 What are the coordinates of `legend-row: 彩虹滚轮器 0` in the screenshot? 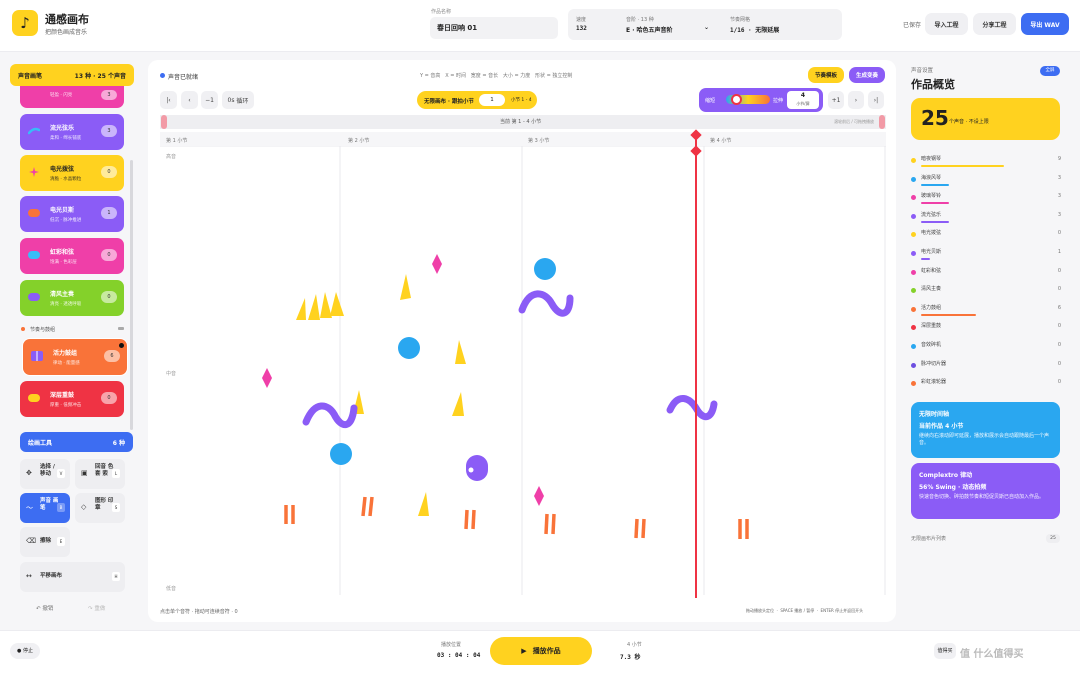 It's located at (986, 387).